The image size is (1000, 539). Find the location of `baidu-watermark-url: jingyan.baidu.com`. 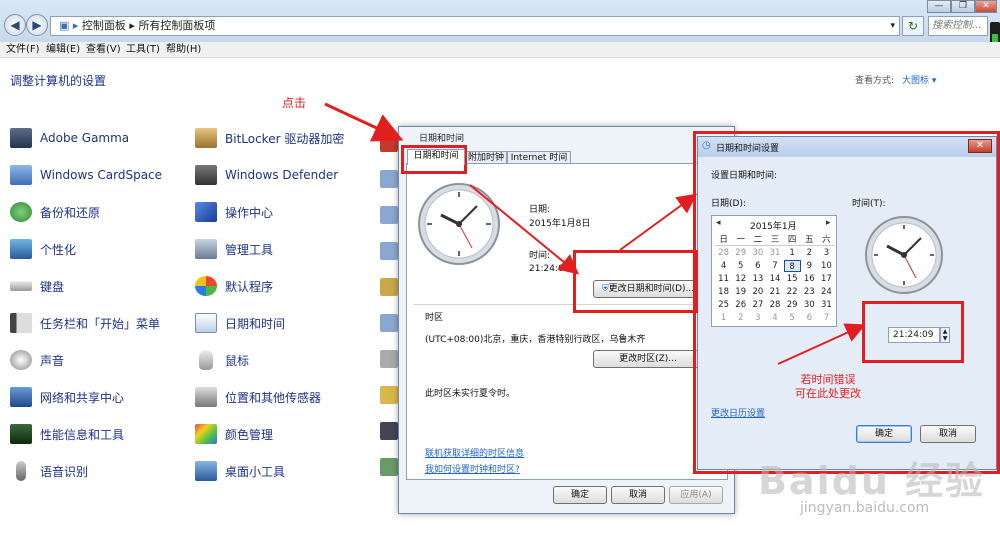

baidu-watermark-url: jingyan.baidu.com is located at coordinates (865, 508).